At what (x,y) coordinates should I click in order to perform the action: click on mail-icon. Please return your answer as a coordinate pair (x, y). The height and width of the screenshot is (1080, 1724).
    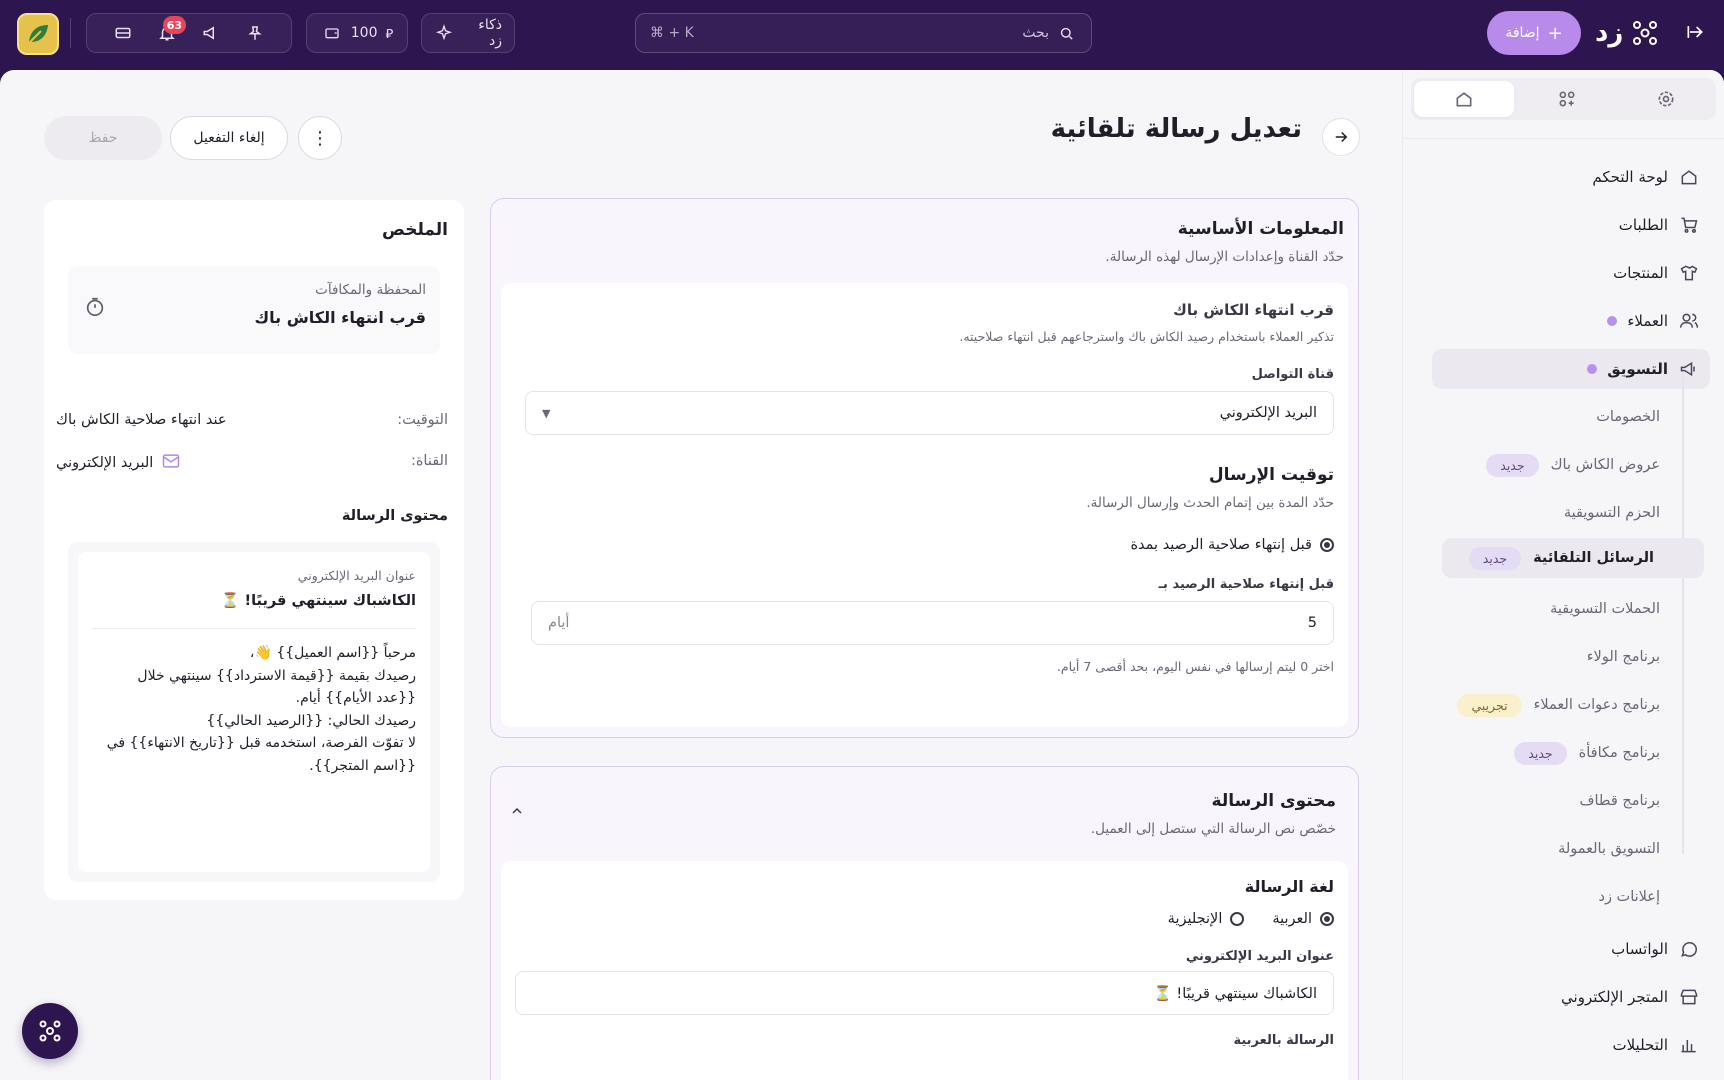
    Looking at the image, I should click on (171, 463).